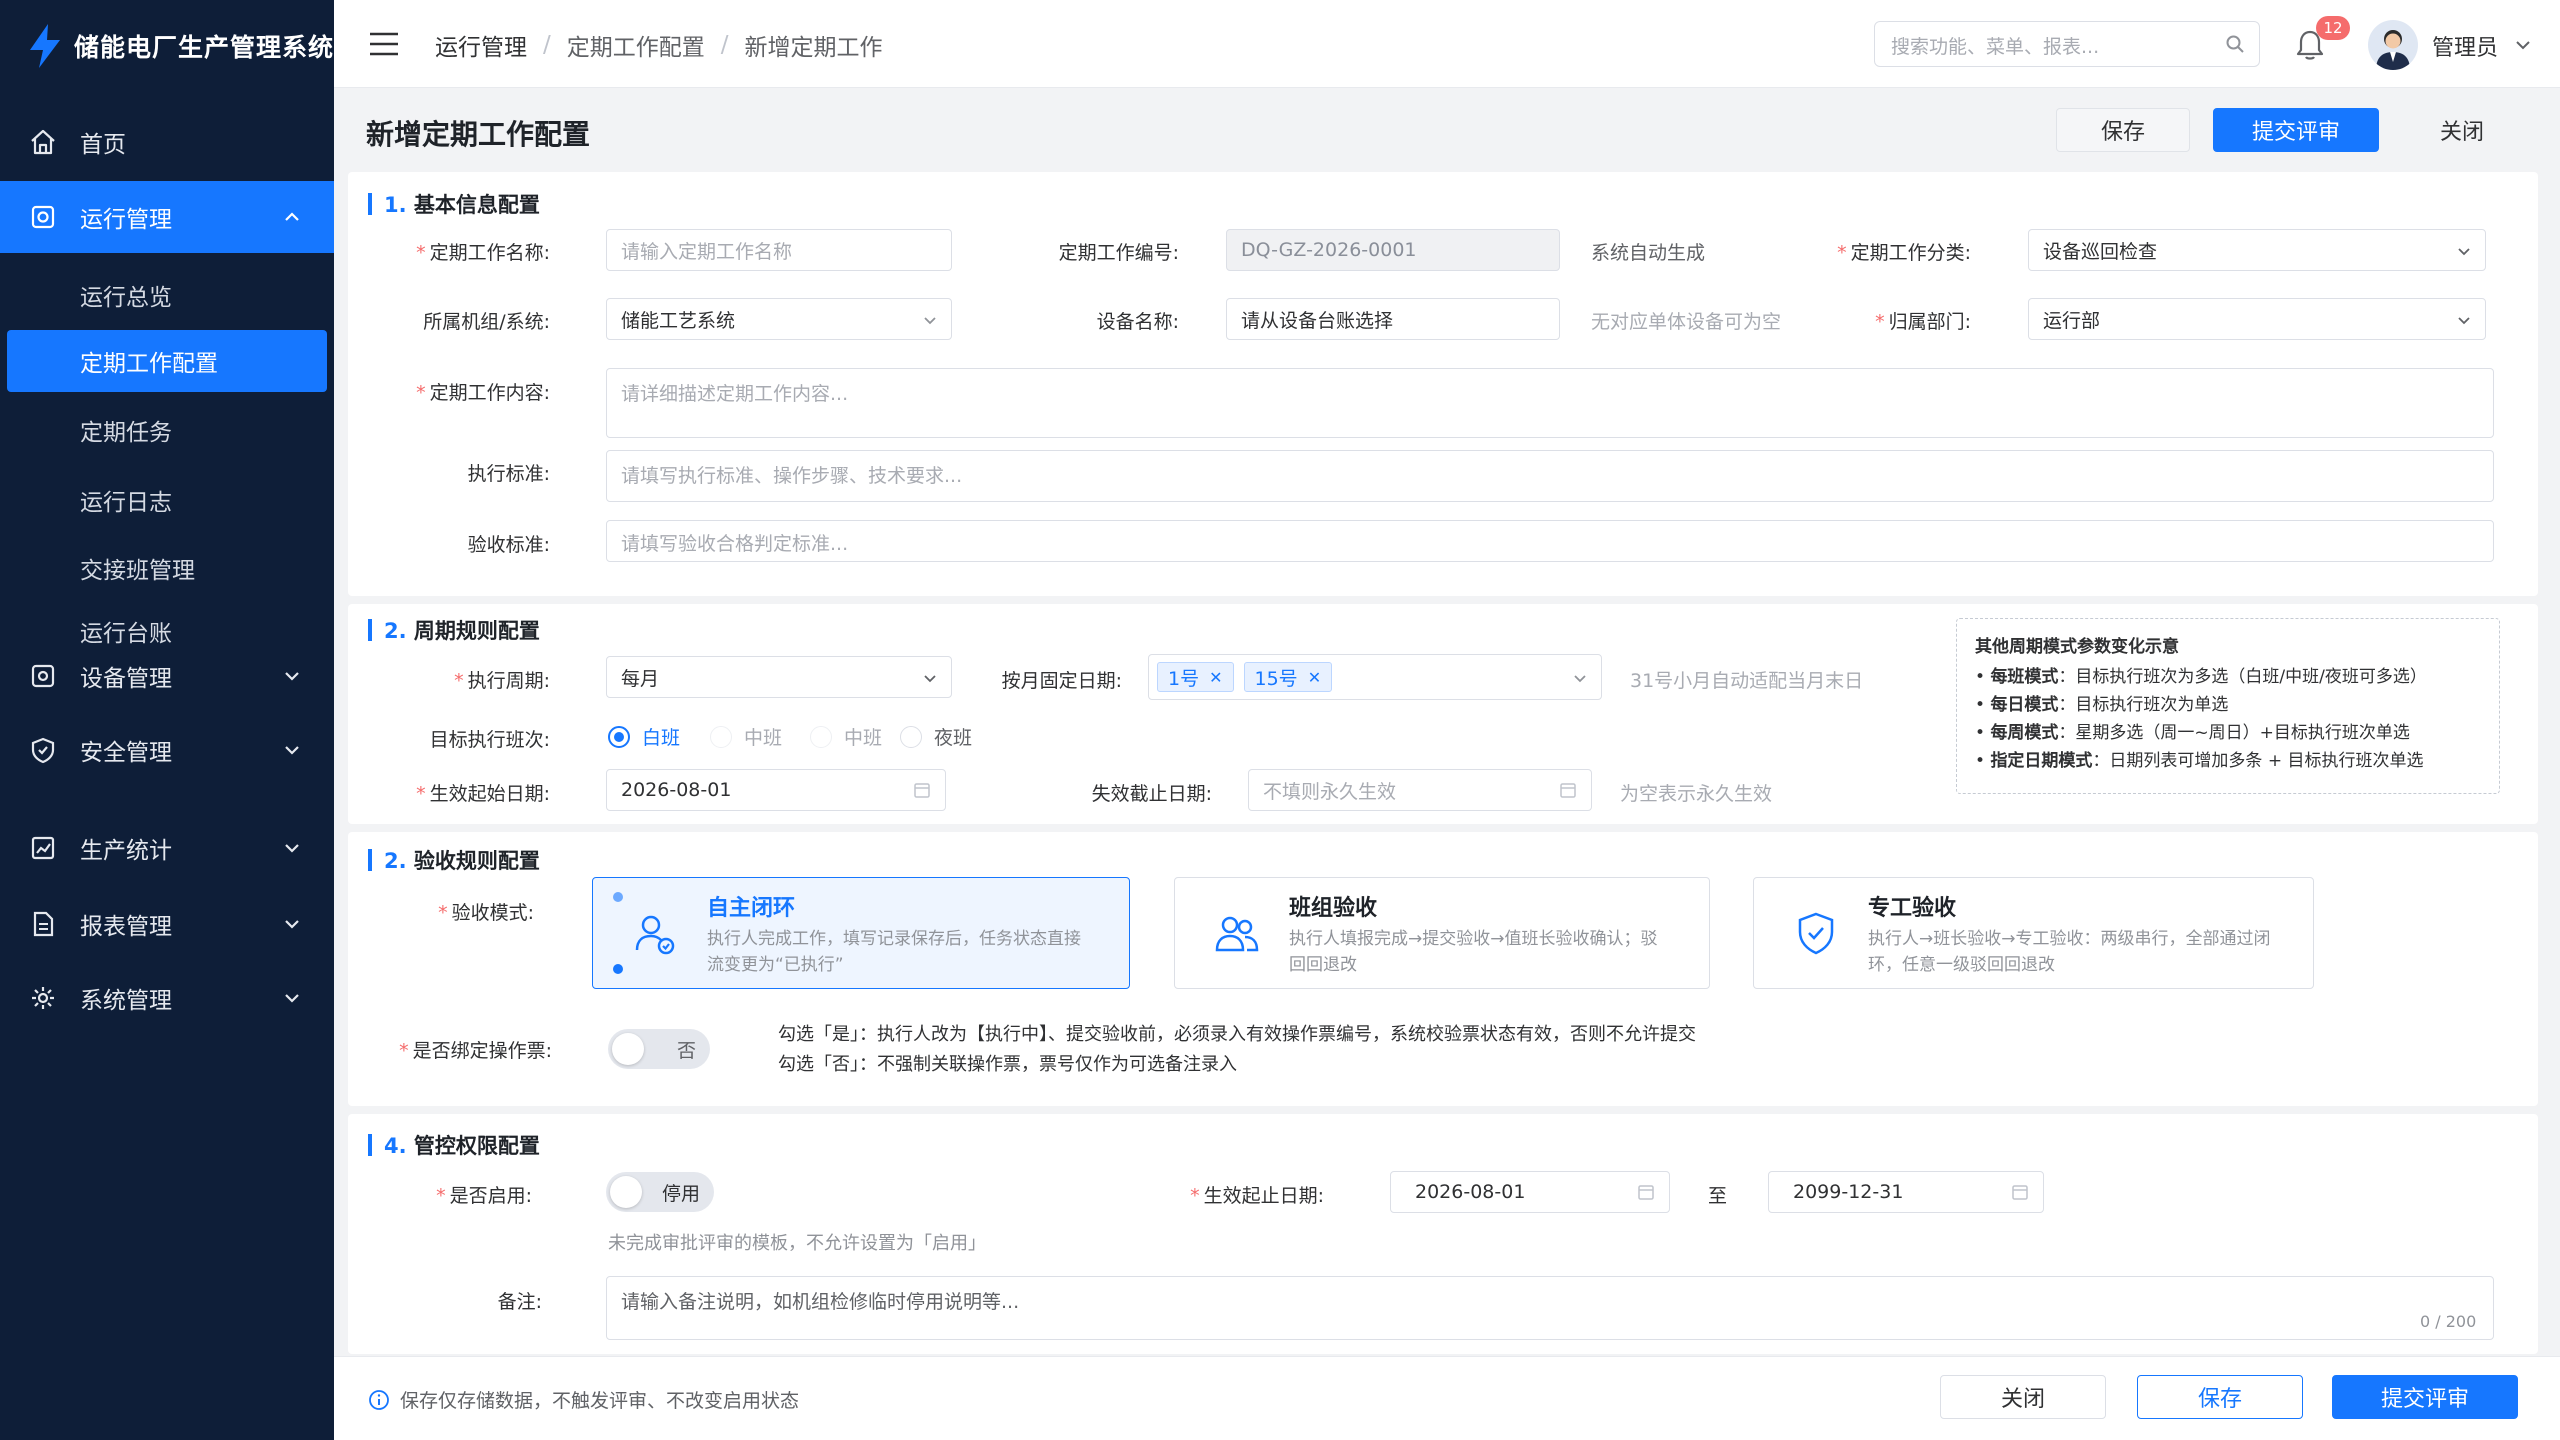  I want to click on sidebar-item-system: 系统管理, so click(167, 998).